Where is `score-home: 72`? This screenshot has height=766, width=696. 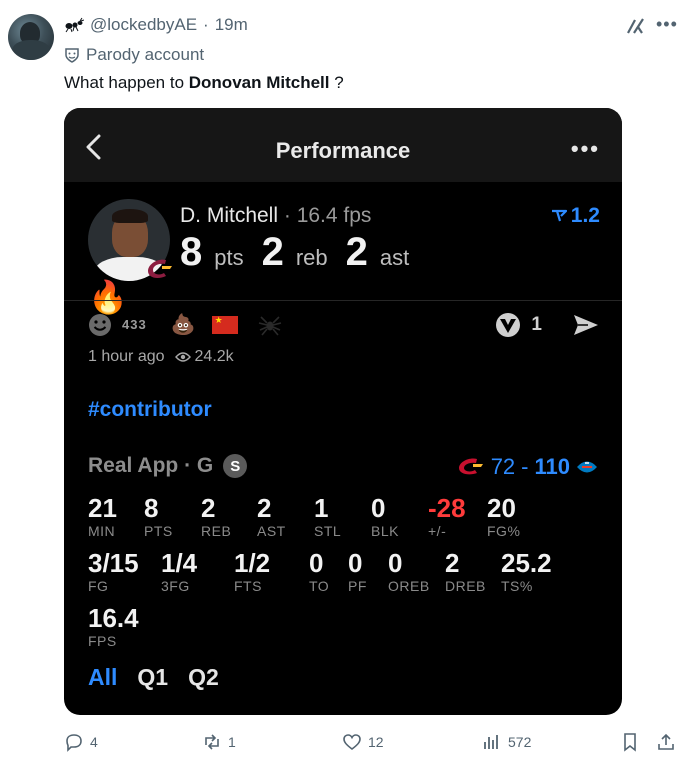
score-home: 72 is located at coordinates (503, 466).